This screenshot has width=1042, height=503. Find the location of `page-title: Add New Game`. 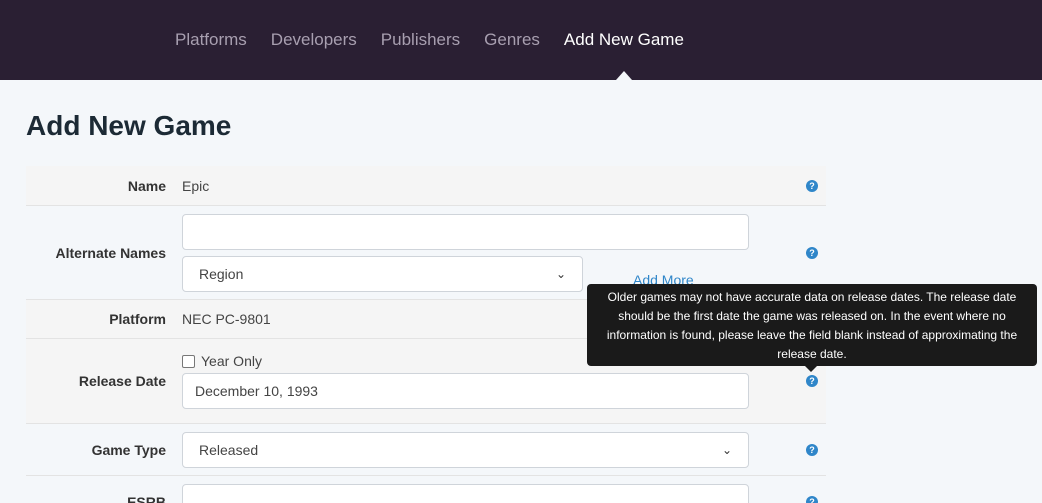

page-title: Add New Game is located at coordinates (129, 125).